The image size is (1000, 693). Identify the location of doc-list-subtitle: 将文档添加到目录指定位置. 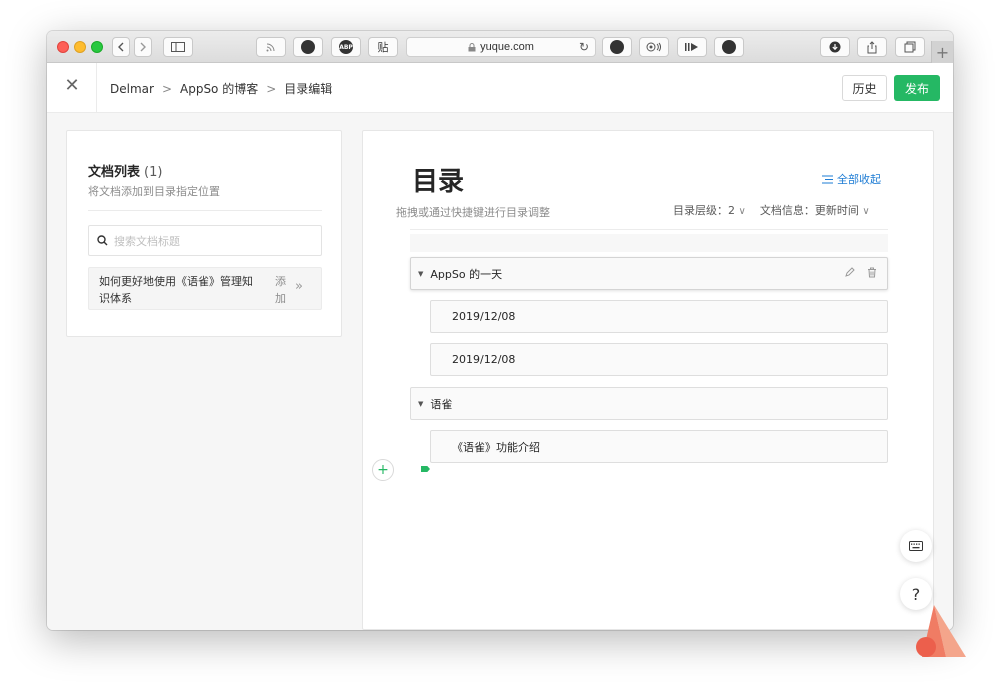
(154, 191).